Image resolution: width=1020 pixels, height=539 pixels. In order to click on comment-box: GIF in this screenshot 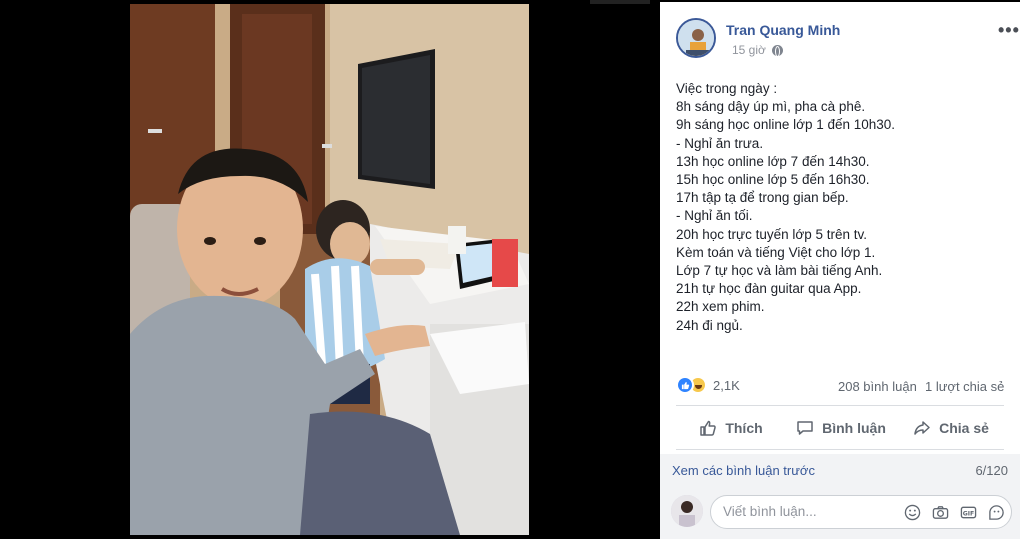, I will do `click(861, 512)`.